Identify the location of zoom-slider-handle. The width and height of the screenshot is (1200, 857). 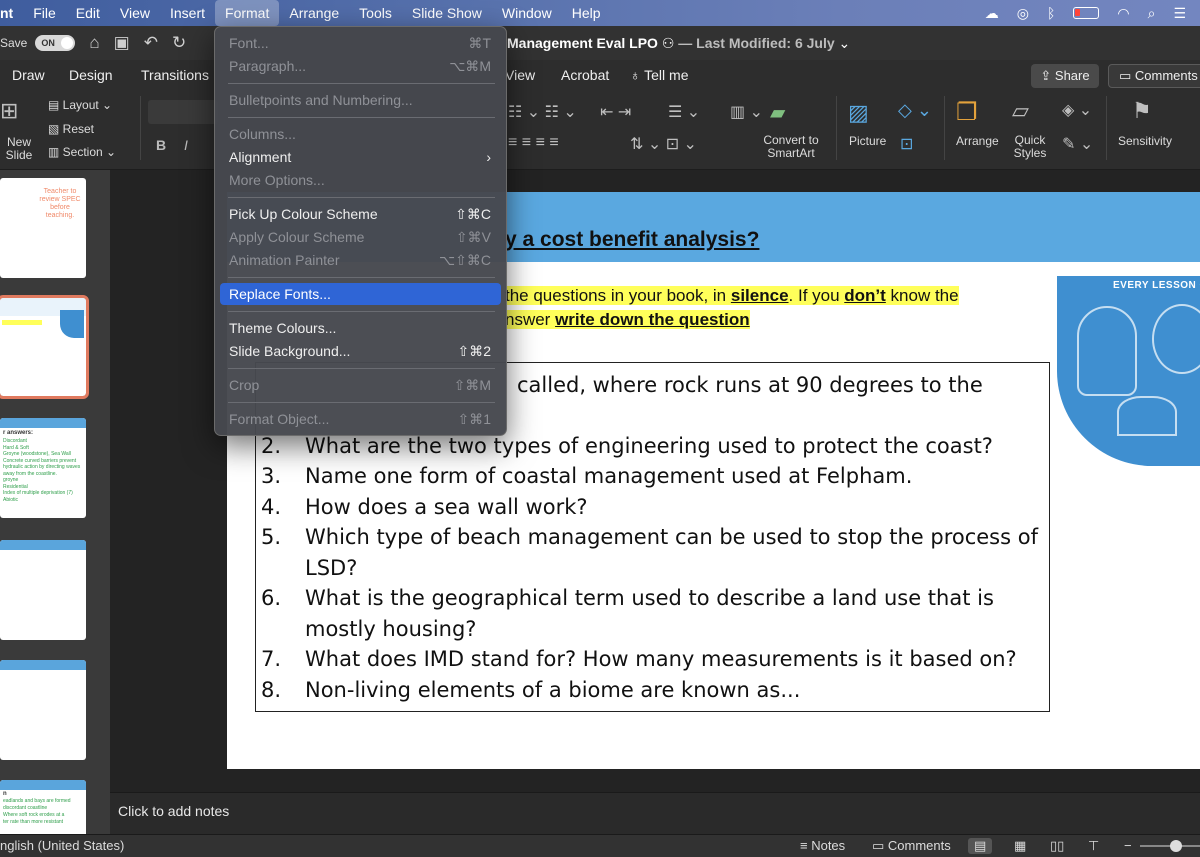
(1176, 846).